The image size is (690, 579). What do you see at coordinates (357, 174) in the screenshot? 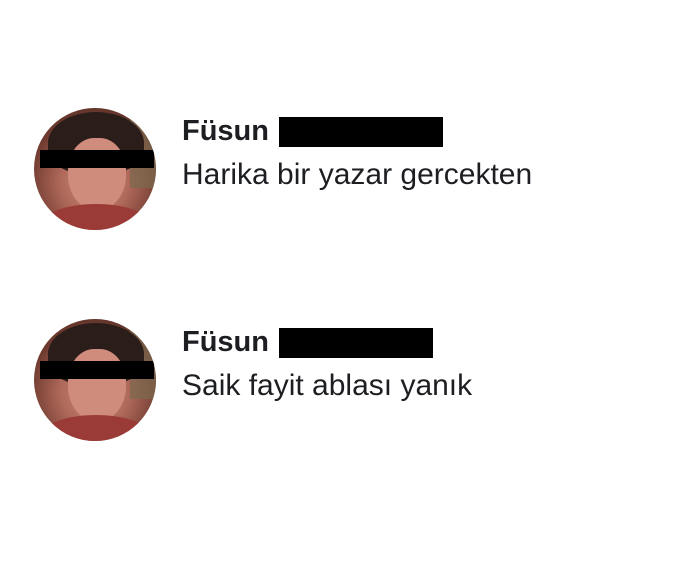
I see `comment-text: Harika bir yazar gercekten` at bounding box center [357, 174].